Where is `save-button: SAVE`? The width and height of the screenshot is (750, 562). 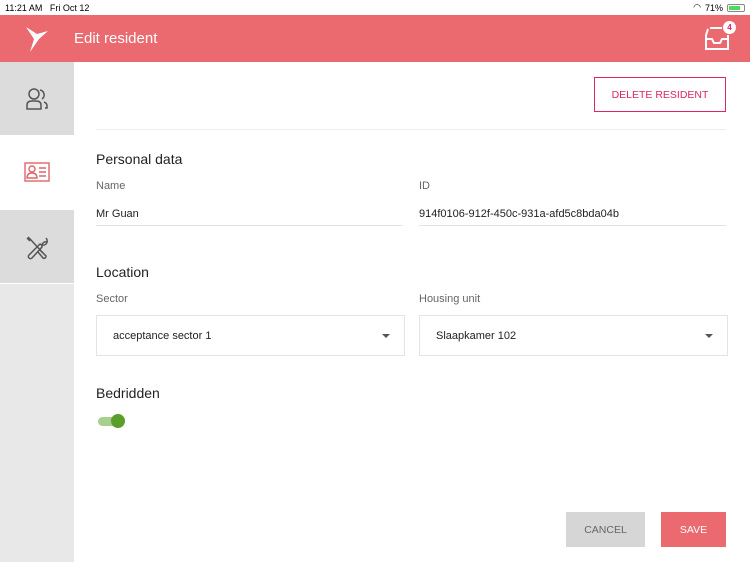 save-button: SAVE is located at coordinates (693, 529).